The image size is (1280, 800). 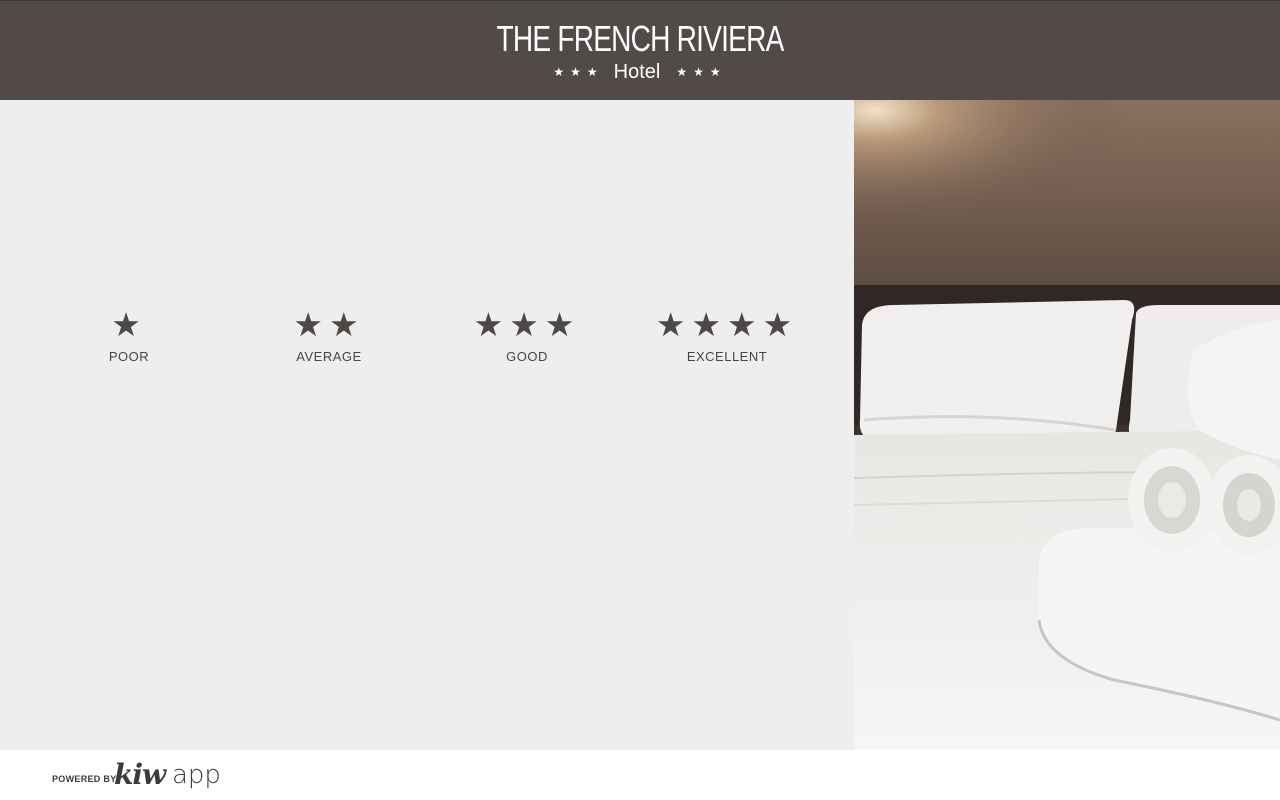 I want to click on rating-label-average: AVERAGE, so click(x=329, y=356).